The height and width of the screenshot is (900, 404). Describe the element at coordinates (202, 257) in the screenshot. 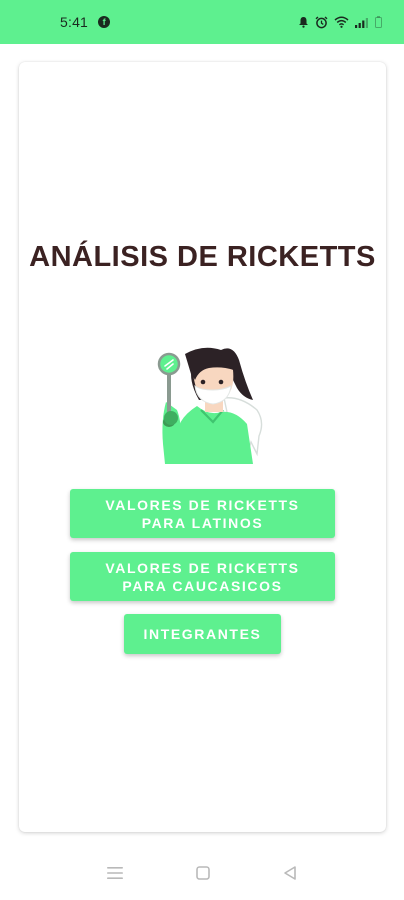

I see `page-title: ANÁLISIS DE RICKETTS` at that location.